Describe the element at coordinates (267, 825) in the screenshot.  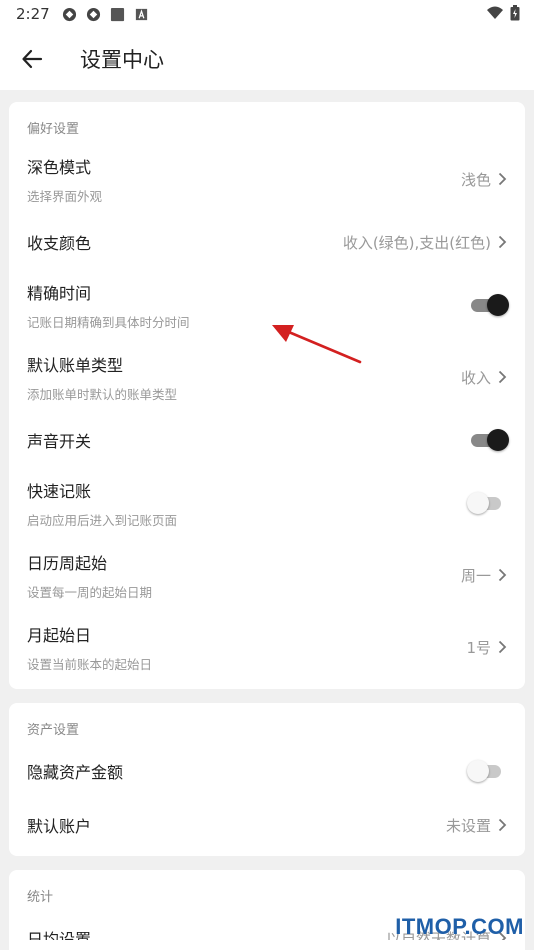
I see `setting-default-account: 默认账户 未设置` at that location.